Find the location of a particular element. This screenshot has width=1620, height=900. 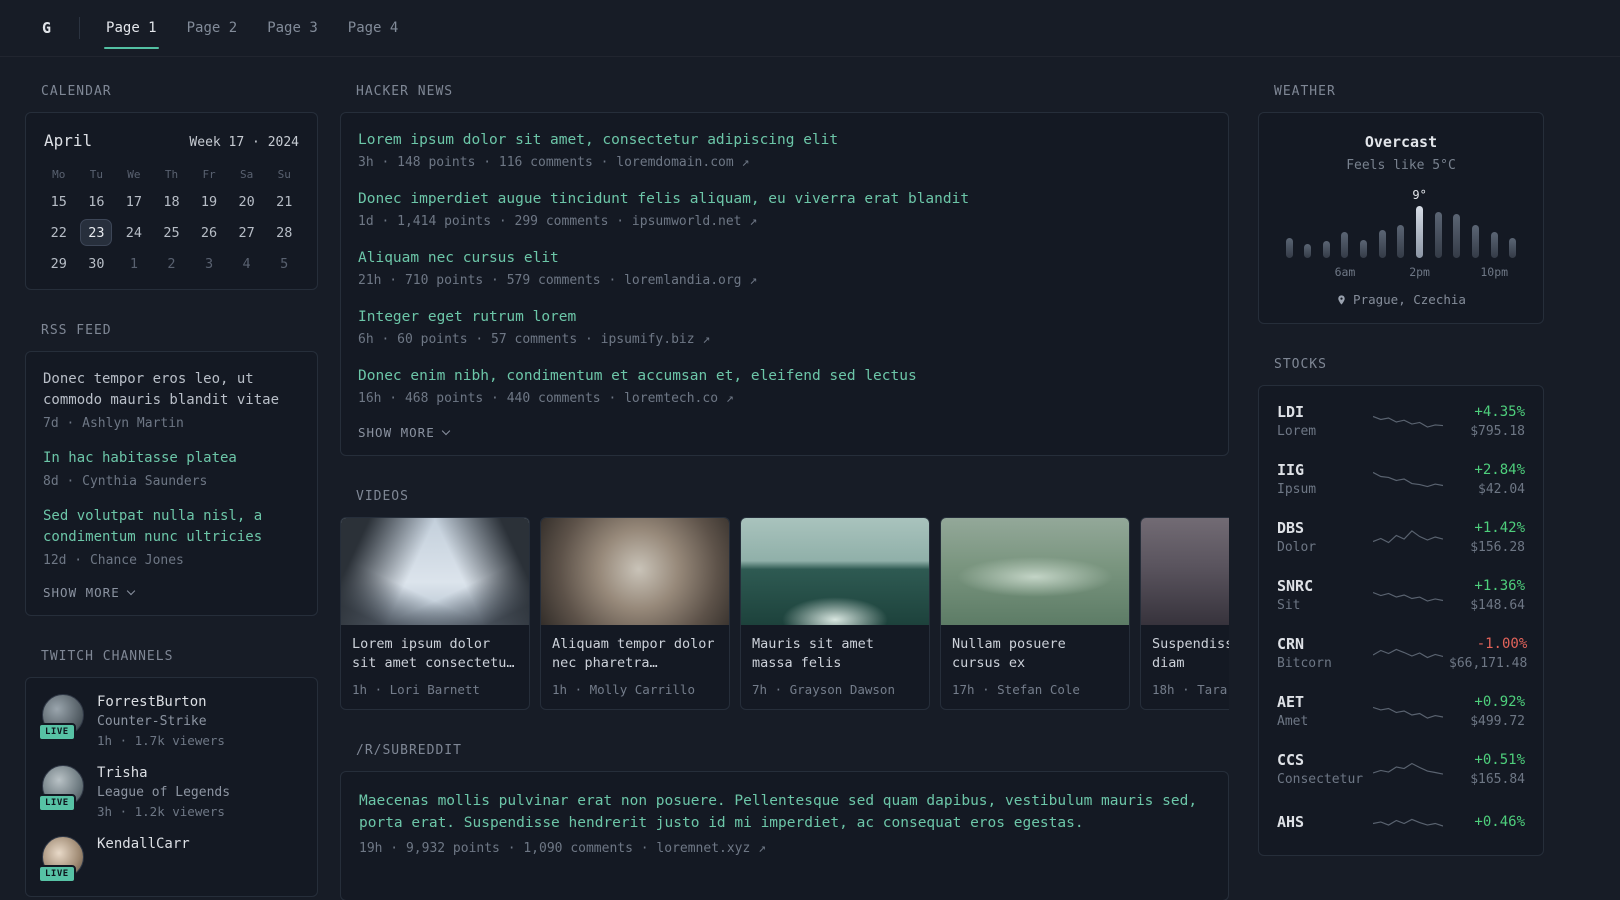

calendar-day: 3 is located at coordinates (209, 263).